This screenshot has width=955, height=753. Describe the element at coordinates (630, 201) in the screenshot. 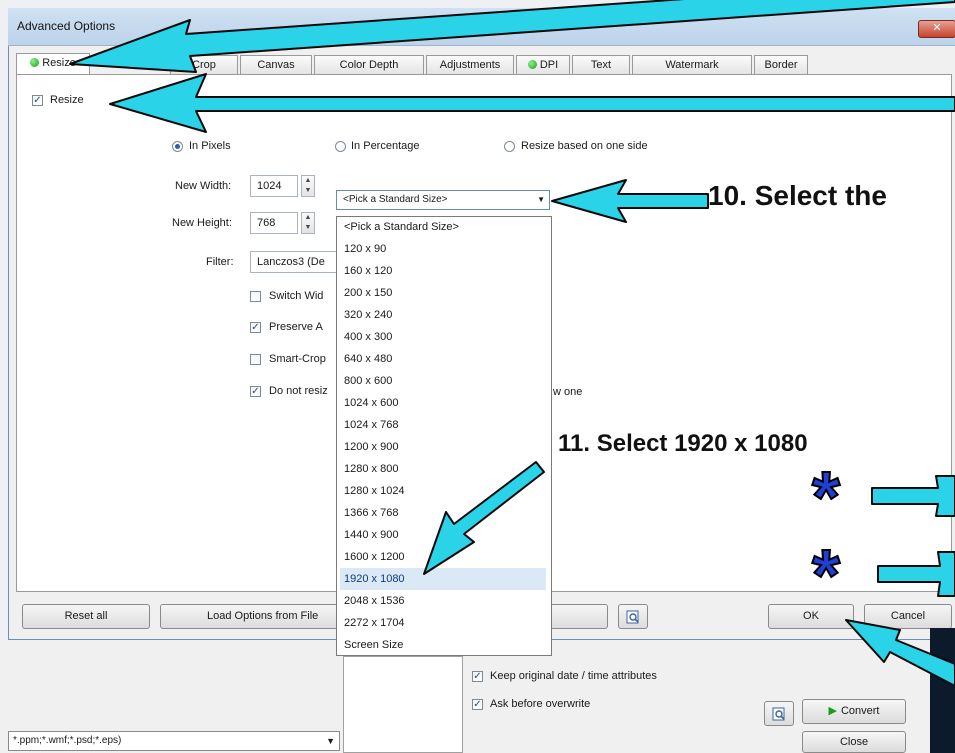

I see `arrow-to-standard-size` at that location.